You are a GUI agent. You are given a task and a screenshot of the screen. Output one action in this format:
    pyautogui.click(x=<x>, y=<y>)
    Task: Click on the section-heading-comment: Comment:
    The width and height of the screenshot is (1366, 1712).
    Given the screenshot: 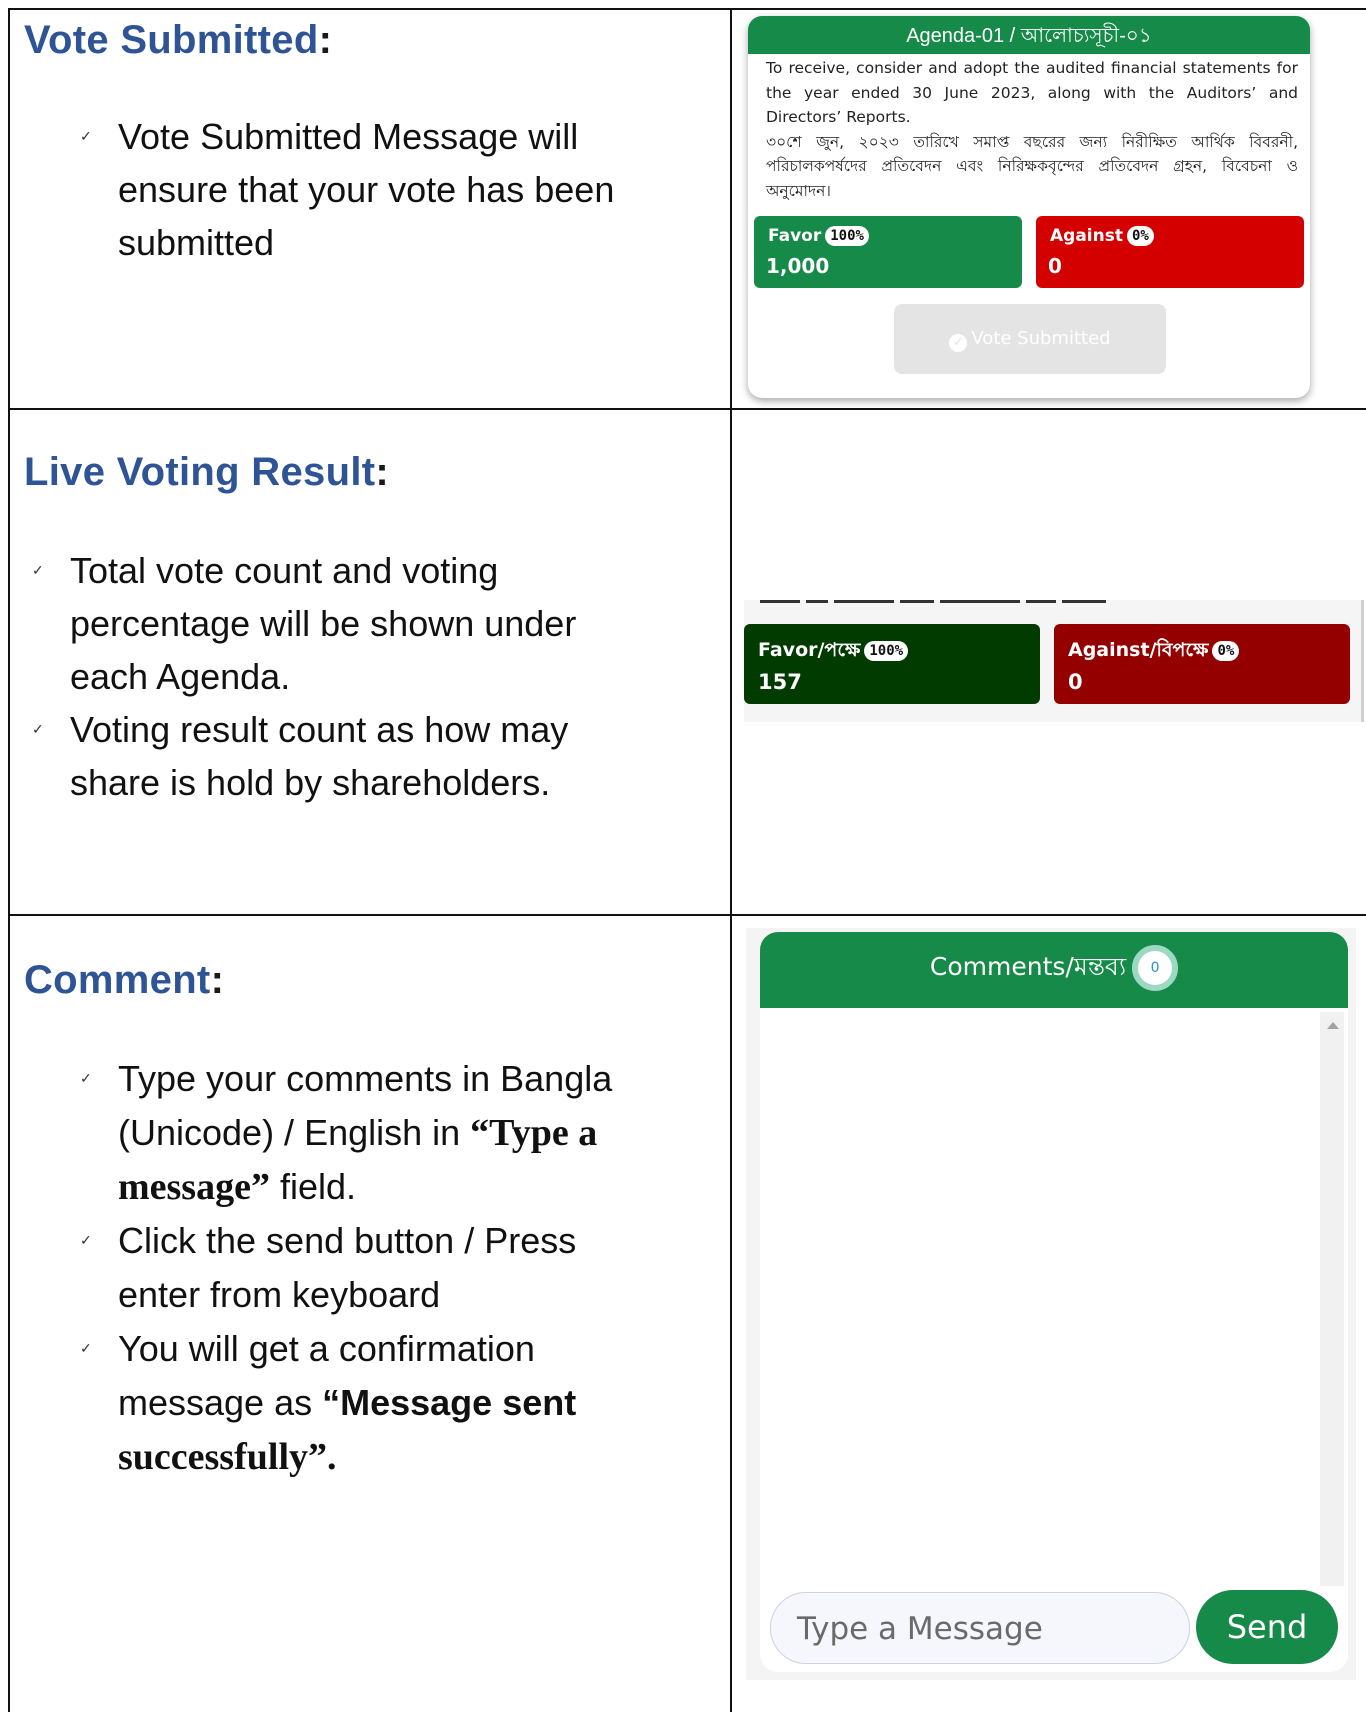 What is the action you would take?
    pyautogui.click(x=124, y=980)
    